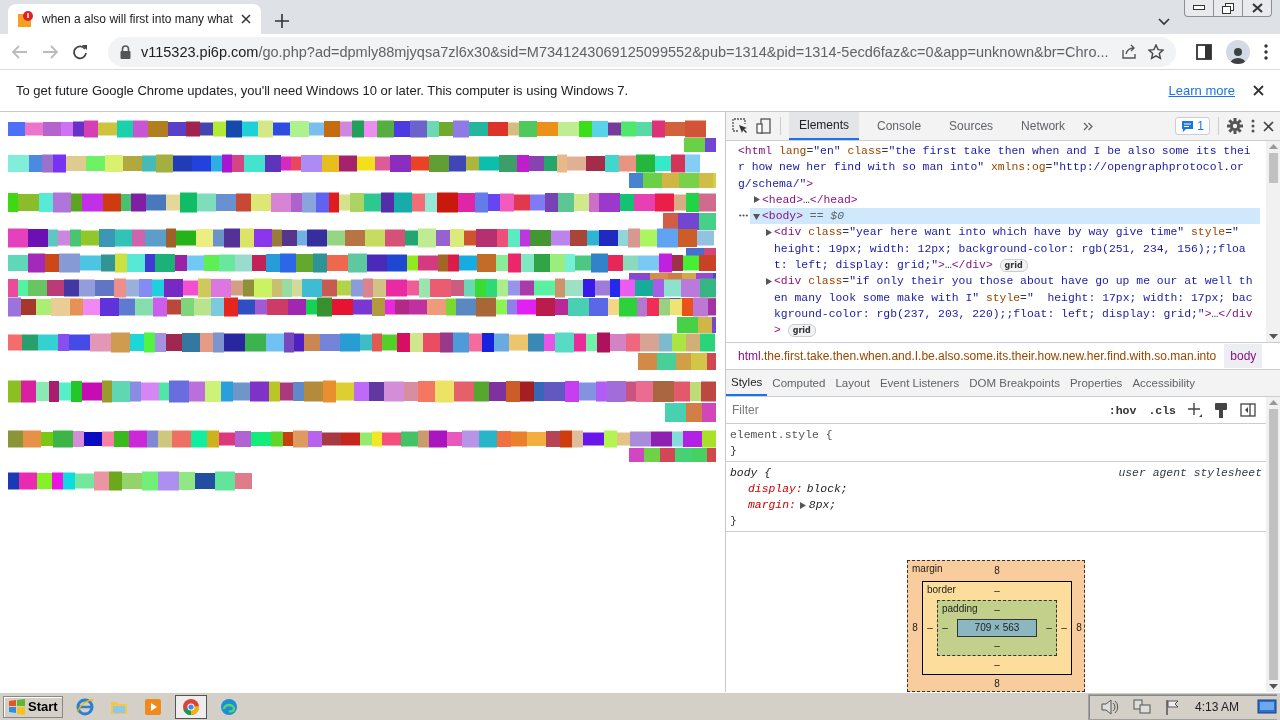 Image resolution: width=1280 pixels, height=720 pixels. I want to click on side-panel-icon, so click(1204, 51).